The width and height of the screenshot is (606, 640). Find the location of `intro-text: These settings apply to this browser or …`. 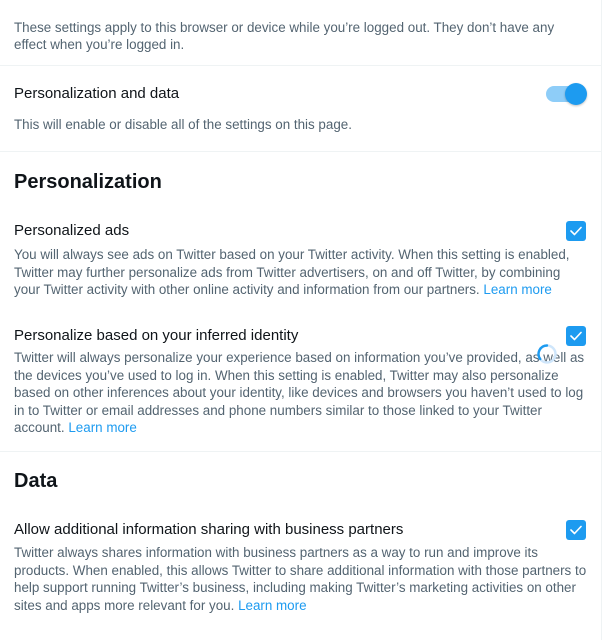

intro-text: These settings apply to this browser or … is located at coordinates (284, 36).